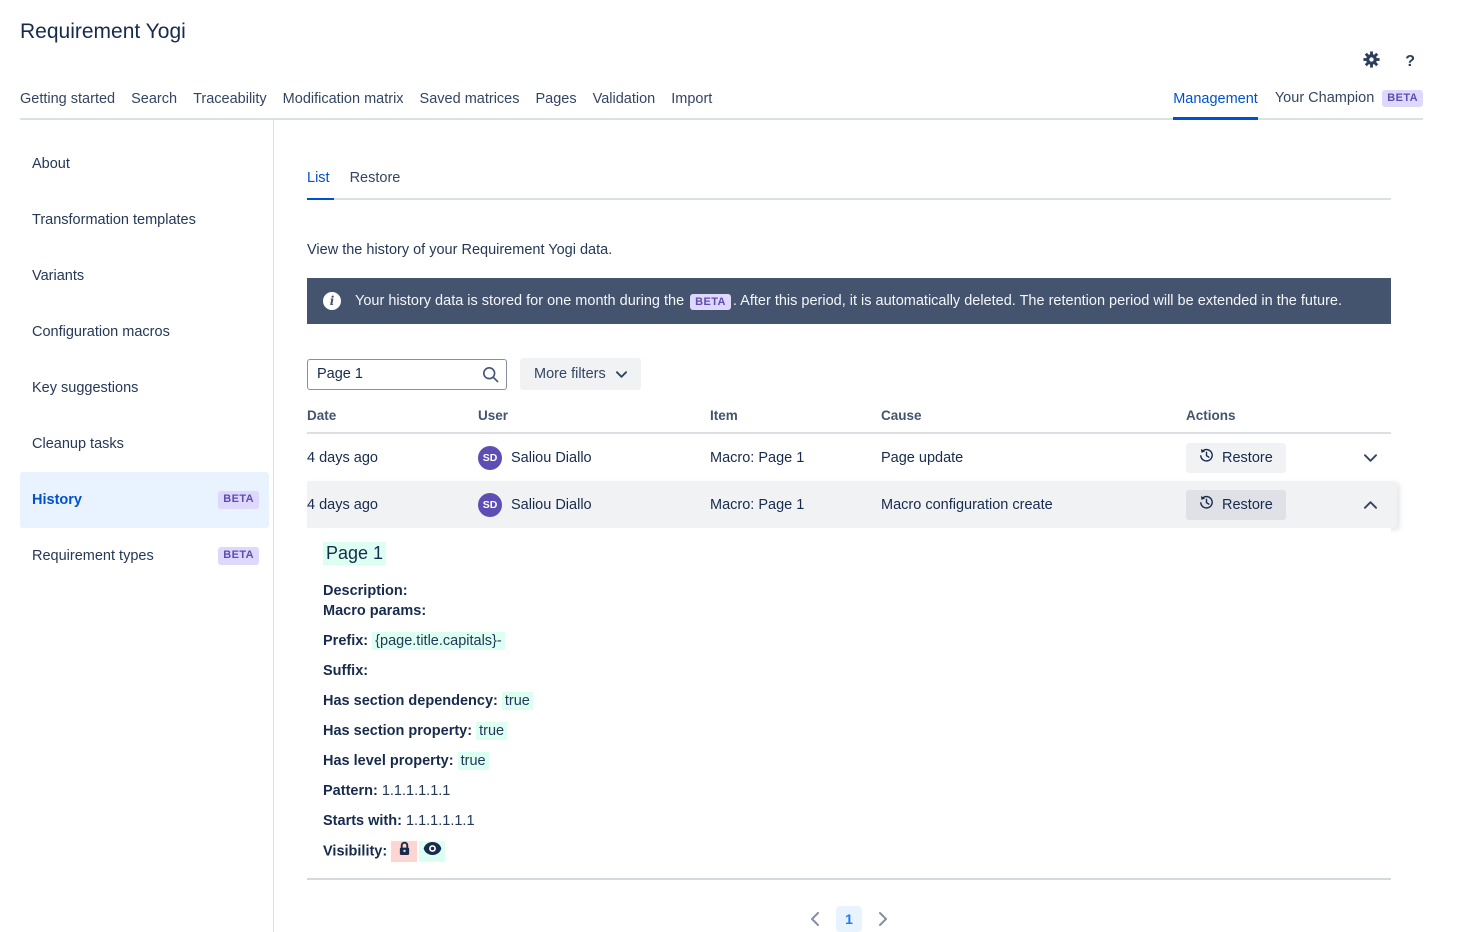 The image size is (1464, 932). What do you see at coordinates (438, 641) in the screenshot?
I see `detail-value: {page.title.capitals}-` at bounding box center [438, 641].